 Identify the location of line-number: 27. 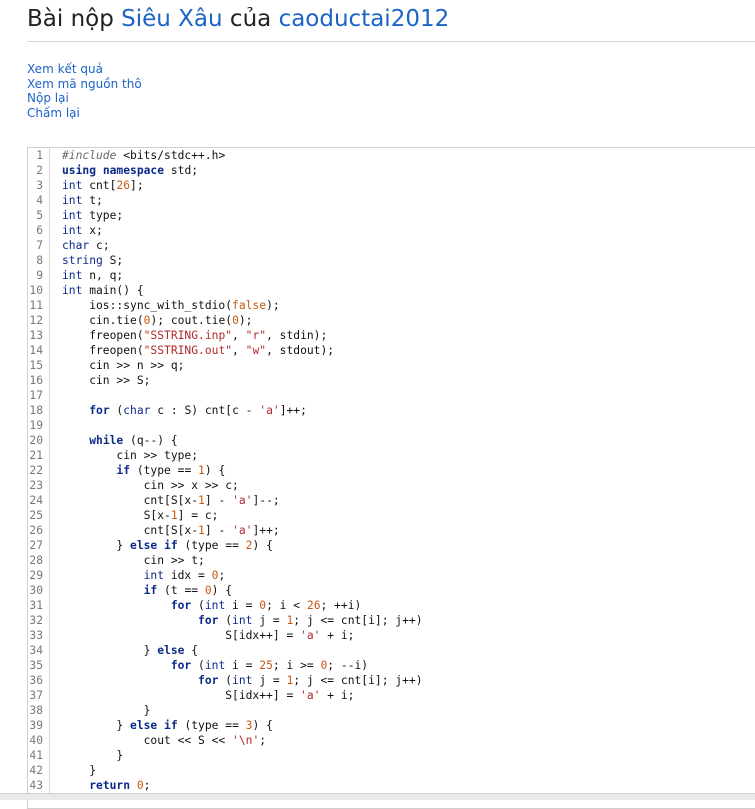
(36, 545).